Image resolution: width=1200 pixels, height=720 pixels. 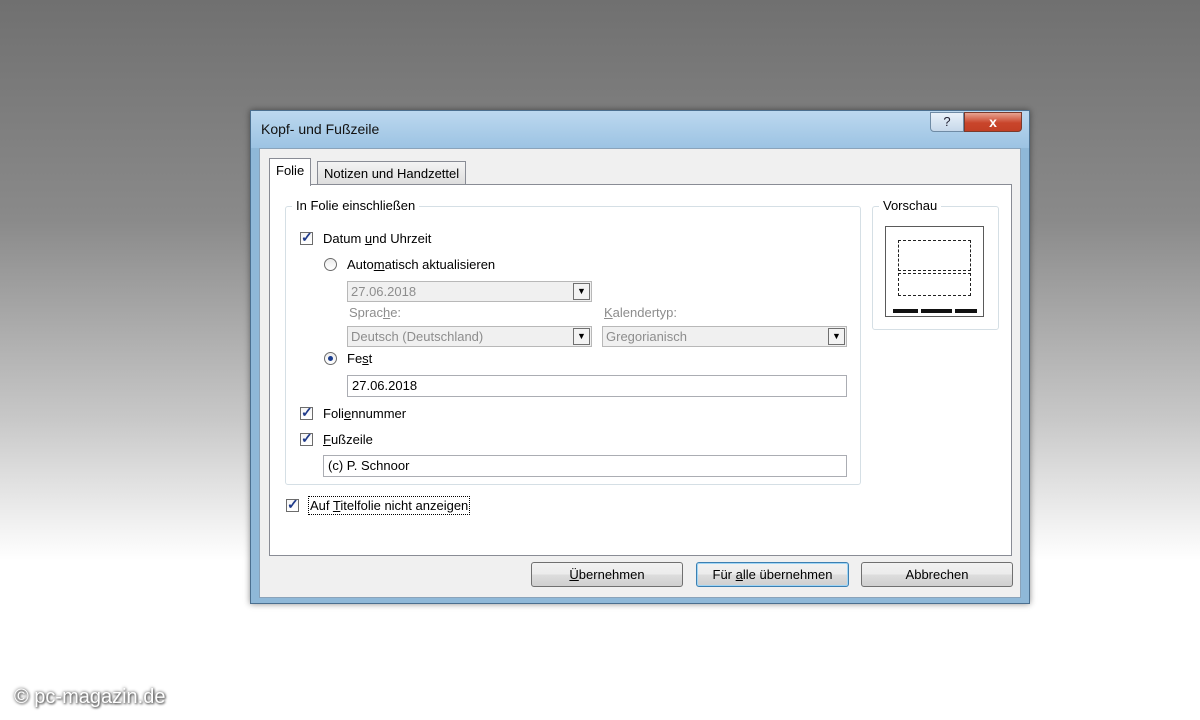 What do you see at coordinates (469, 291) in the screenshot?
I see `auto-date-combo: 27.06.2018 ▼` at bounding box center [469, 291].